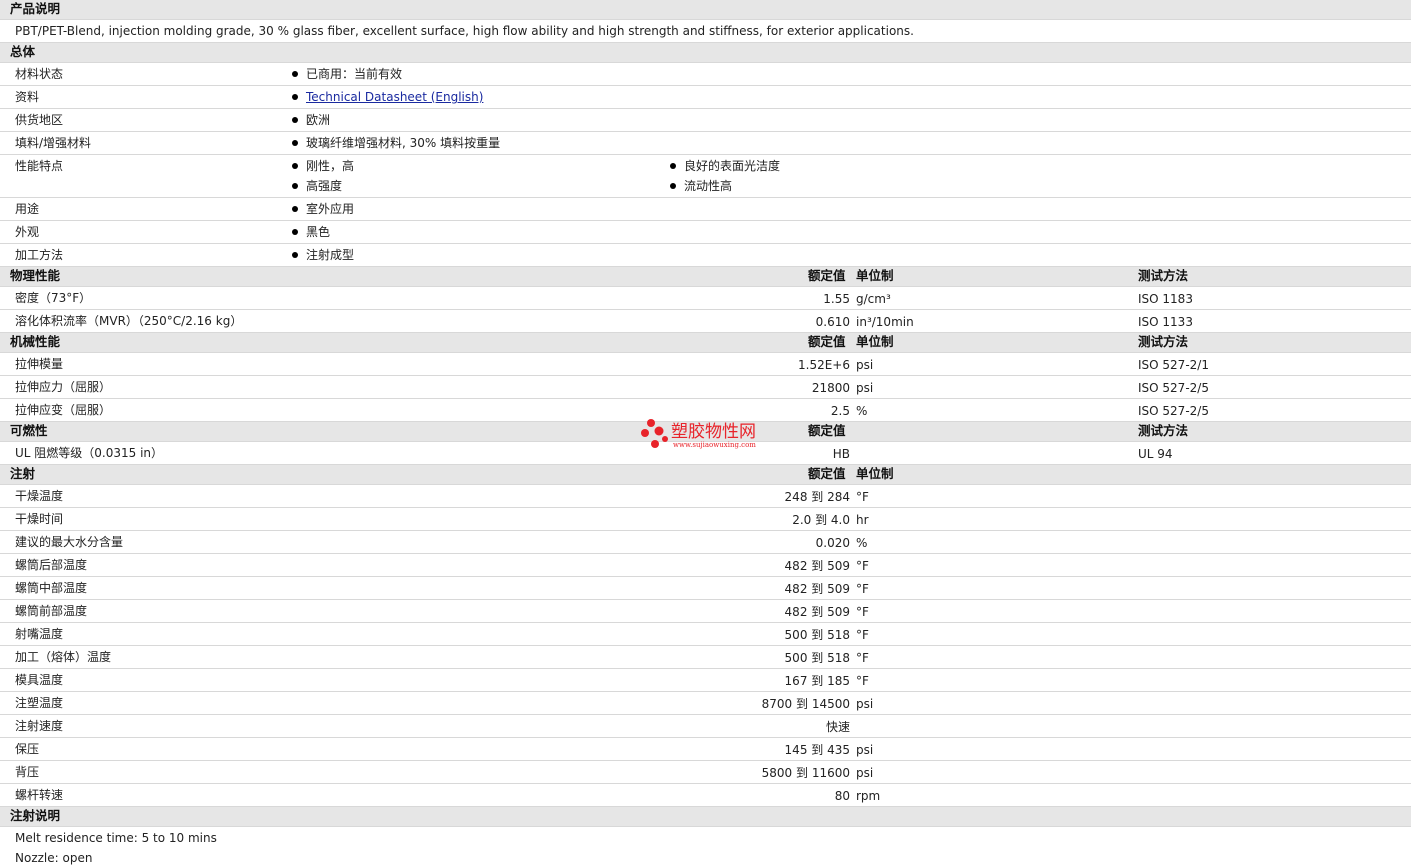 This screenshot has width=1411, height=868. I want to click on injection-row: 背压 5800 到 11600 psi, so click(705, 772).